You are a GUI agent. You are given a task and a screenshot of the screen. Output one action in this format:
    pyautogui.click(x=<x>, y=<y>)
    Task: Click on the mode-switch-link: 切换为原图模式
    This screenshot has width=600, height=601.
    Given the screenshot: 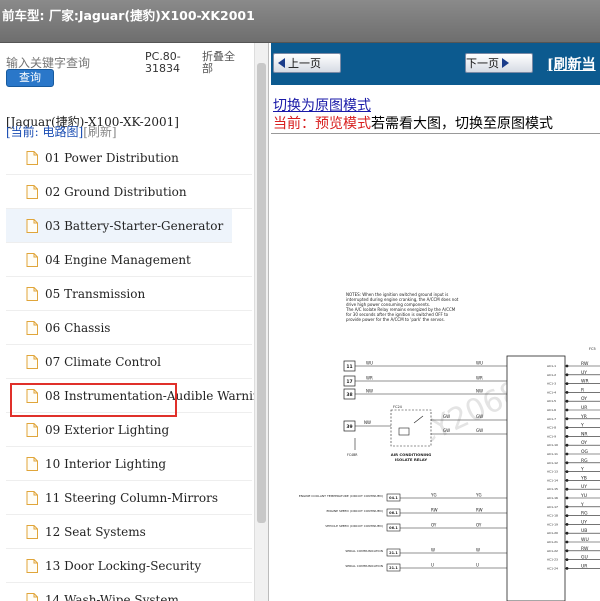 What is the action you would take?
    pyautogui.click(x=322, y=105)
    